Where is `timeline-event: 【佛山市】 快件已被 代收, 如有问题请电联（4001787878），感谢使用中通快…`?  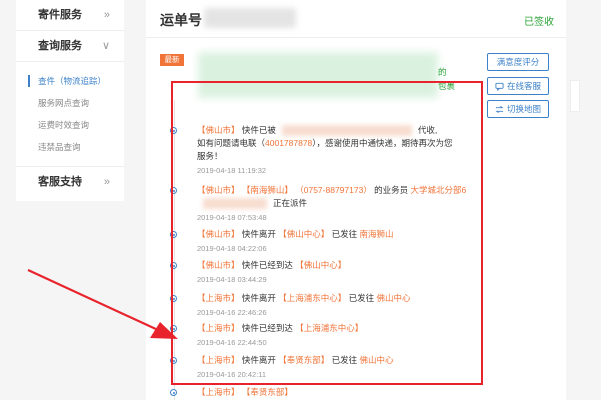 timeline-event: 【佛山市】 快件已被 代收, 如有问题请电联（4001787878），感谢使用中通快… is located at coordinates (325, 150).